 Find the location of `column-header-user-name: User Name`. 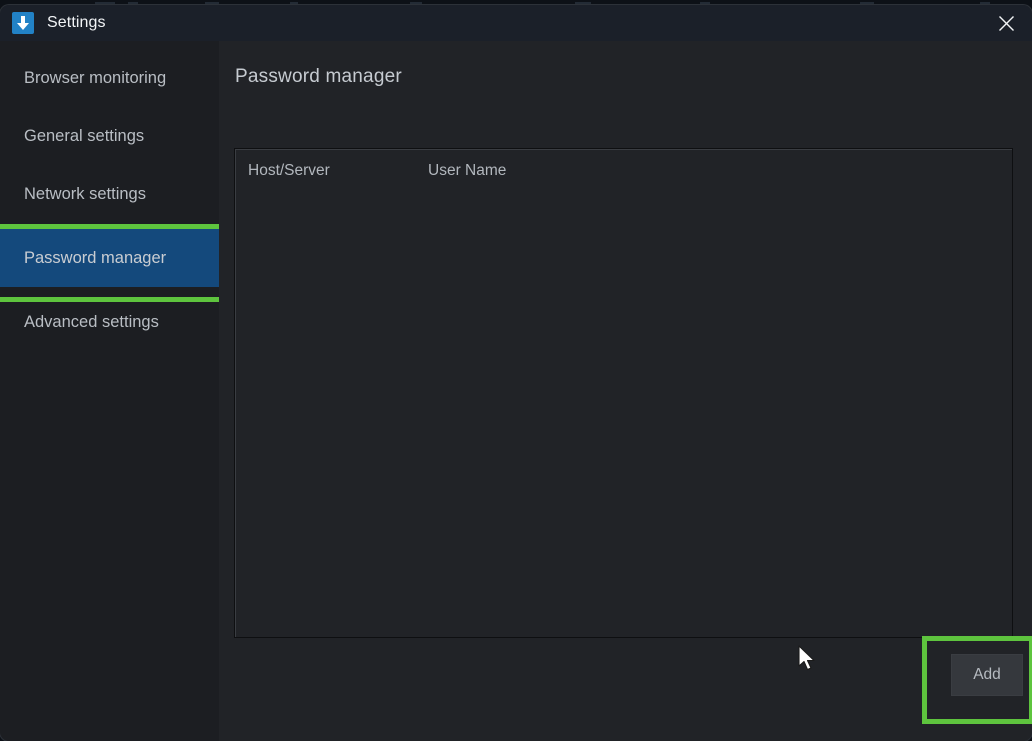

column-header-user-name: User Name is located at coordinates (518, 171).